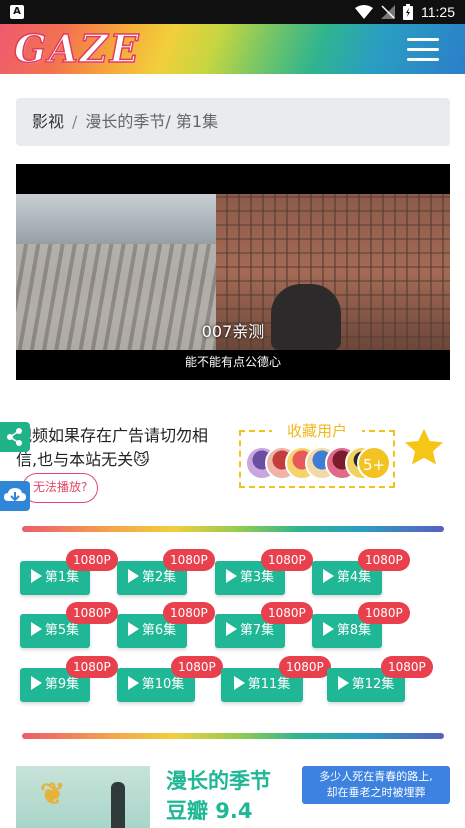  What do you see at coordinates (354, 577) in the screenshot?
I see `episode-label: 第4集` at bounding box center [354, 577].